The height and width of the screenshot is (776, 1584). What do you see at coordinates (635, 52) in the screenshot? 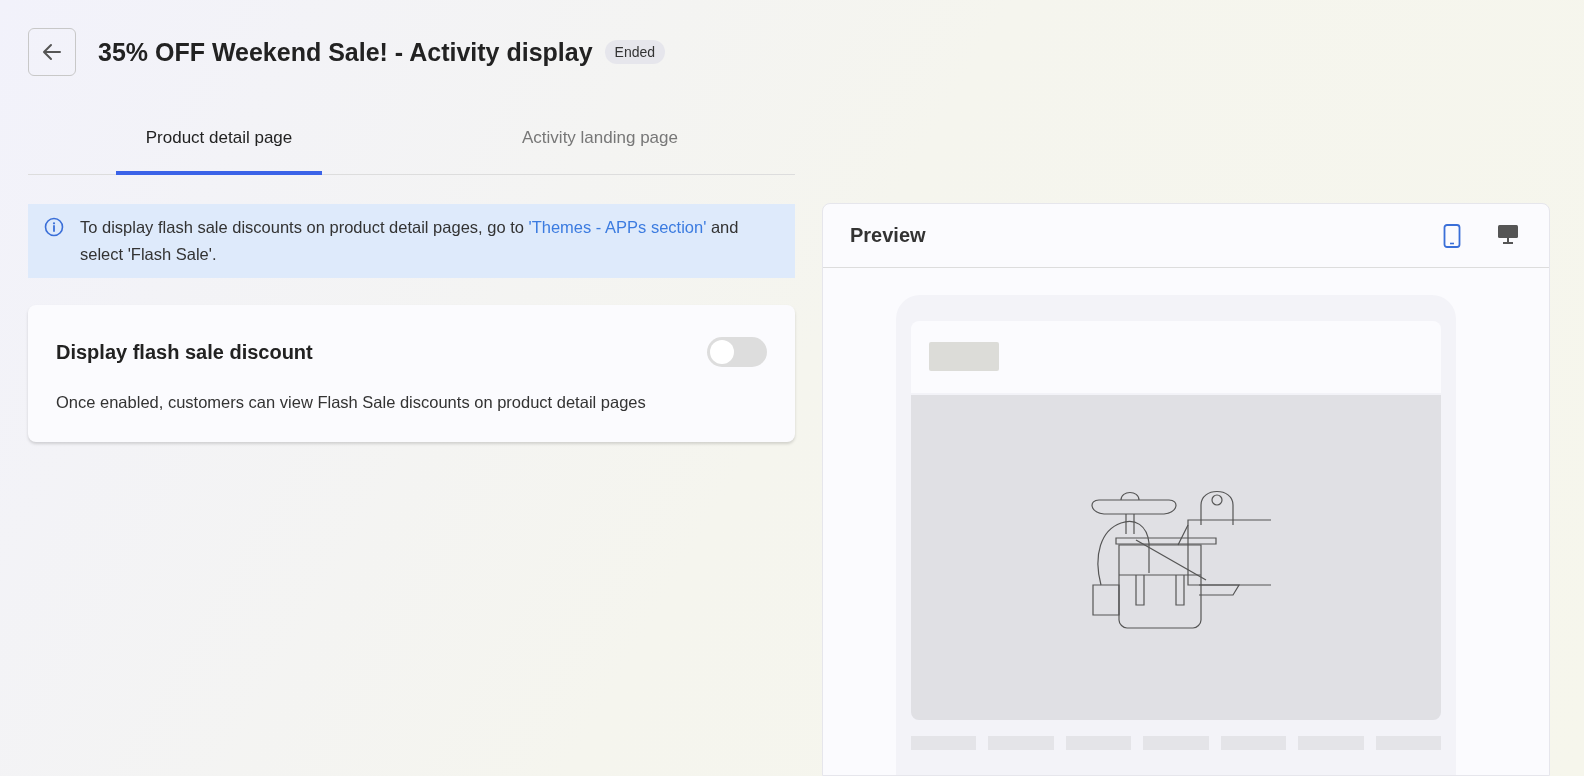
I see `status-badge: Ended` at bounding box center [635, 52].